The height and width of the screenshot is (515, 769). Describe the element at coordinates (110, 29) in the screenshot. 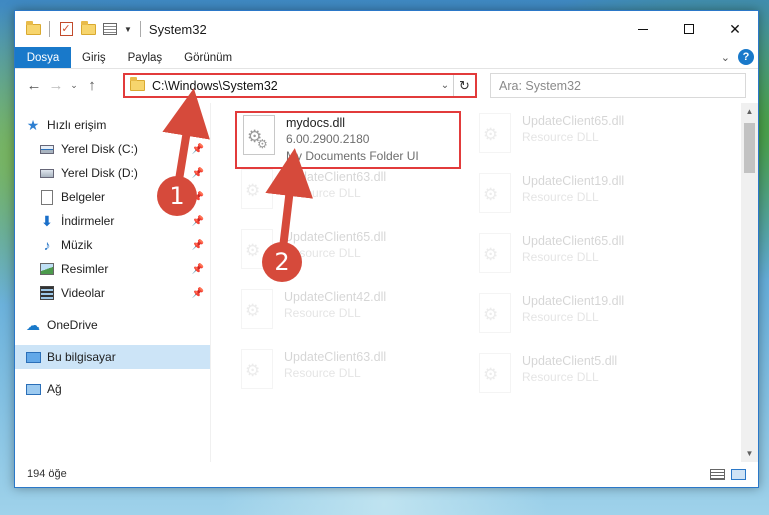

I see `properties-icon` at that location.